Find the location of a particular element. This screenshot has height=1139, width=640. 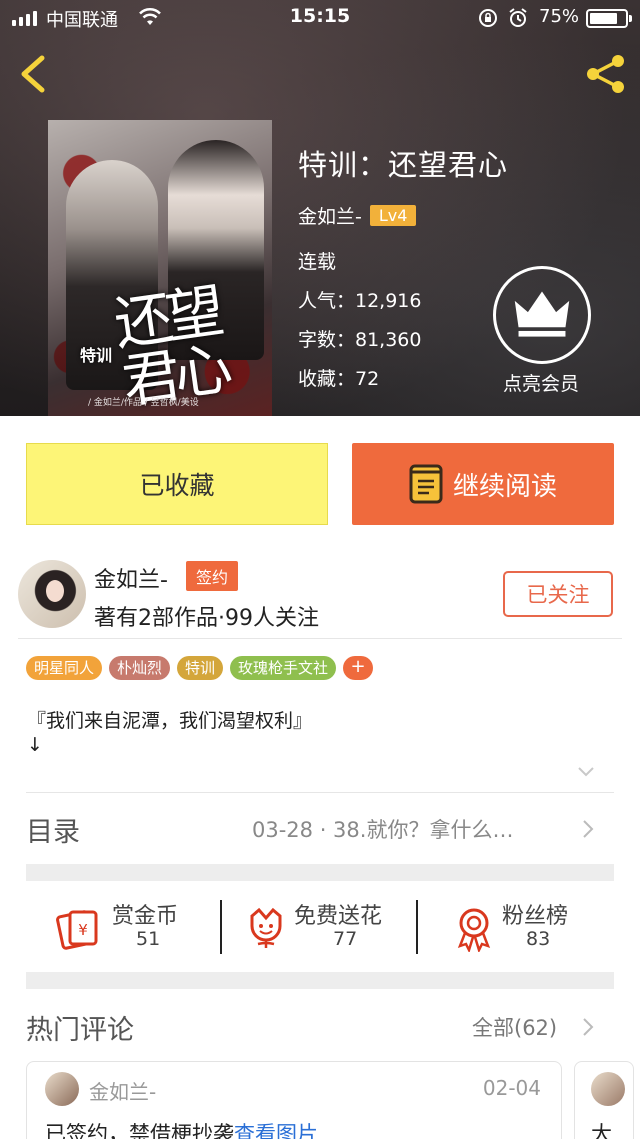

book-cover: 还望君心 特训 / 金如兰/作品 / 昱哲枫/美设 is located at coordinates (160, 268).